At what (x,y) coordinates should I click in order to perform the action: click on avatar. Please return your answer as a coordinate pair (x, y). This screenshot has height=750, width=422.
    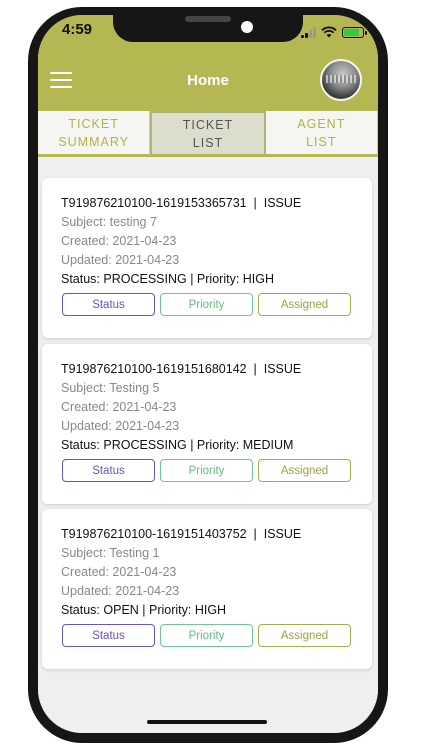
    Looking at the image, I should click on (341, 80).